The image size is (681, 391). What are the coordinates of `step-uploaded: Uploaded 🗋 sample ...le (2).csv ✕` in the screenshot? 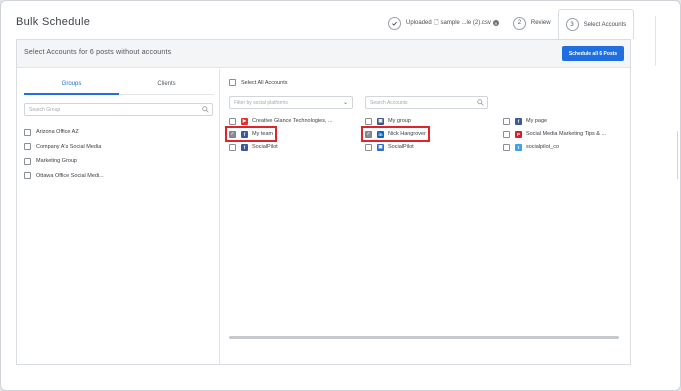 It's located at (443, 23).